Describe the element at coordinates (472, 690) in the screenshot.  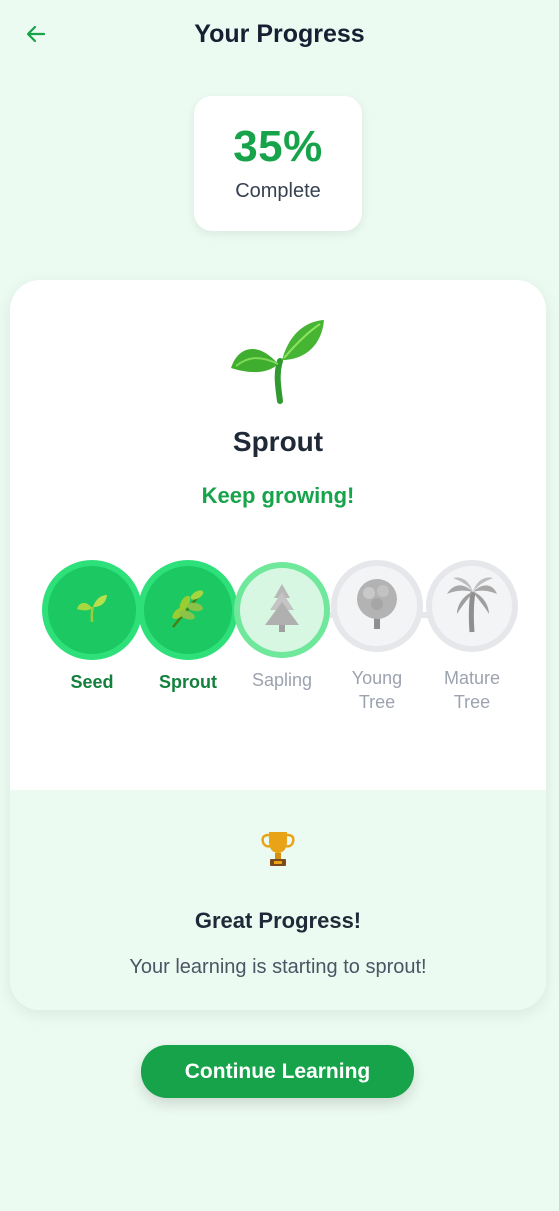
I see `stage-label: Mature Tree` at that location.